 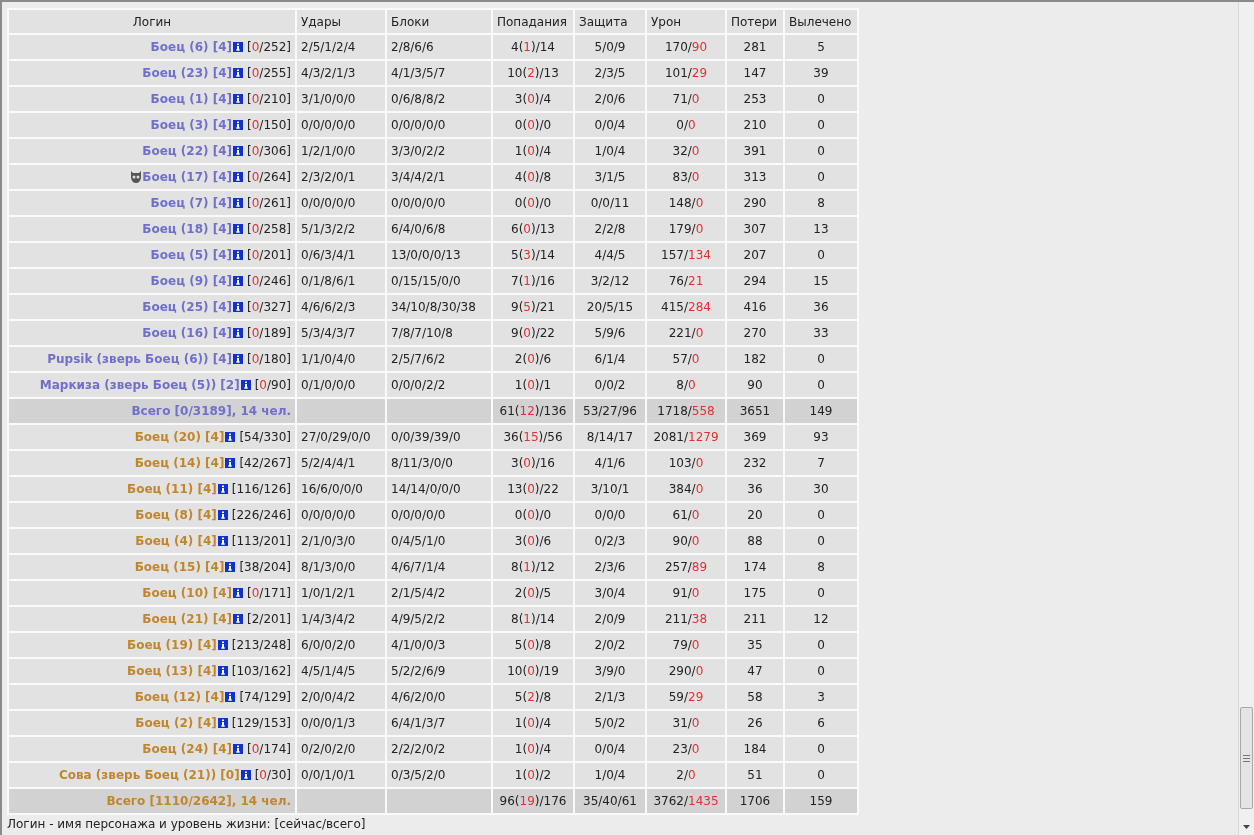 What do you see at coordinates (176, 515) in the screenshot?
I see `fighter-name: Боец (8) [4]` at bounding box center [176, 515].